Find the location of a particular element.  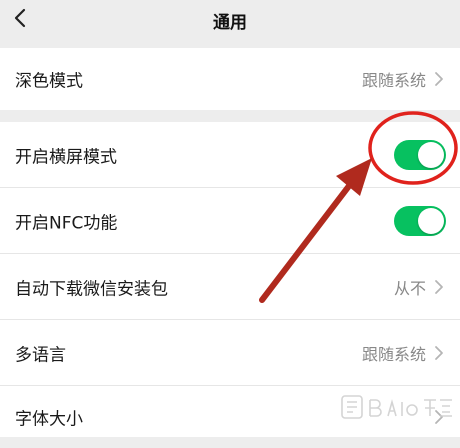

nfc-row: 开启NFC功能 is located at coordinates (230, 221).